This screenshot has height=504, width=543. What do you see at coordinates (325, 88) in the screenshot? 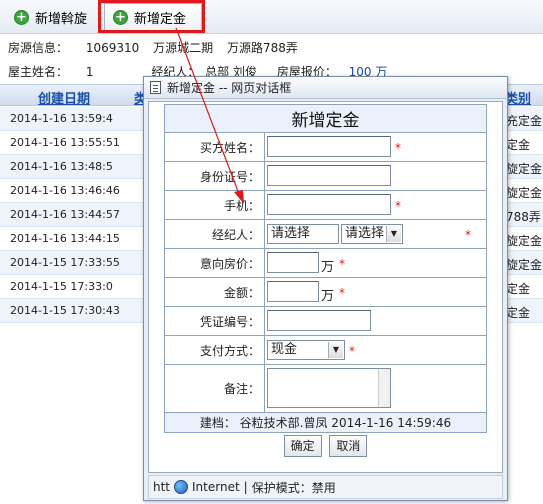
I see `dialog-titlebar: 新增定金 -- 网页对话框` at bounding box center [325, 88].